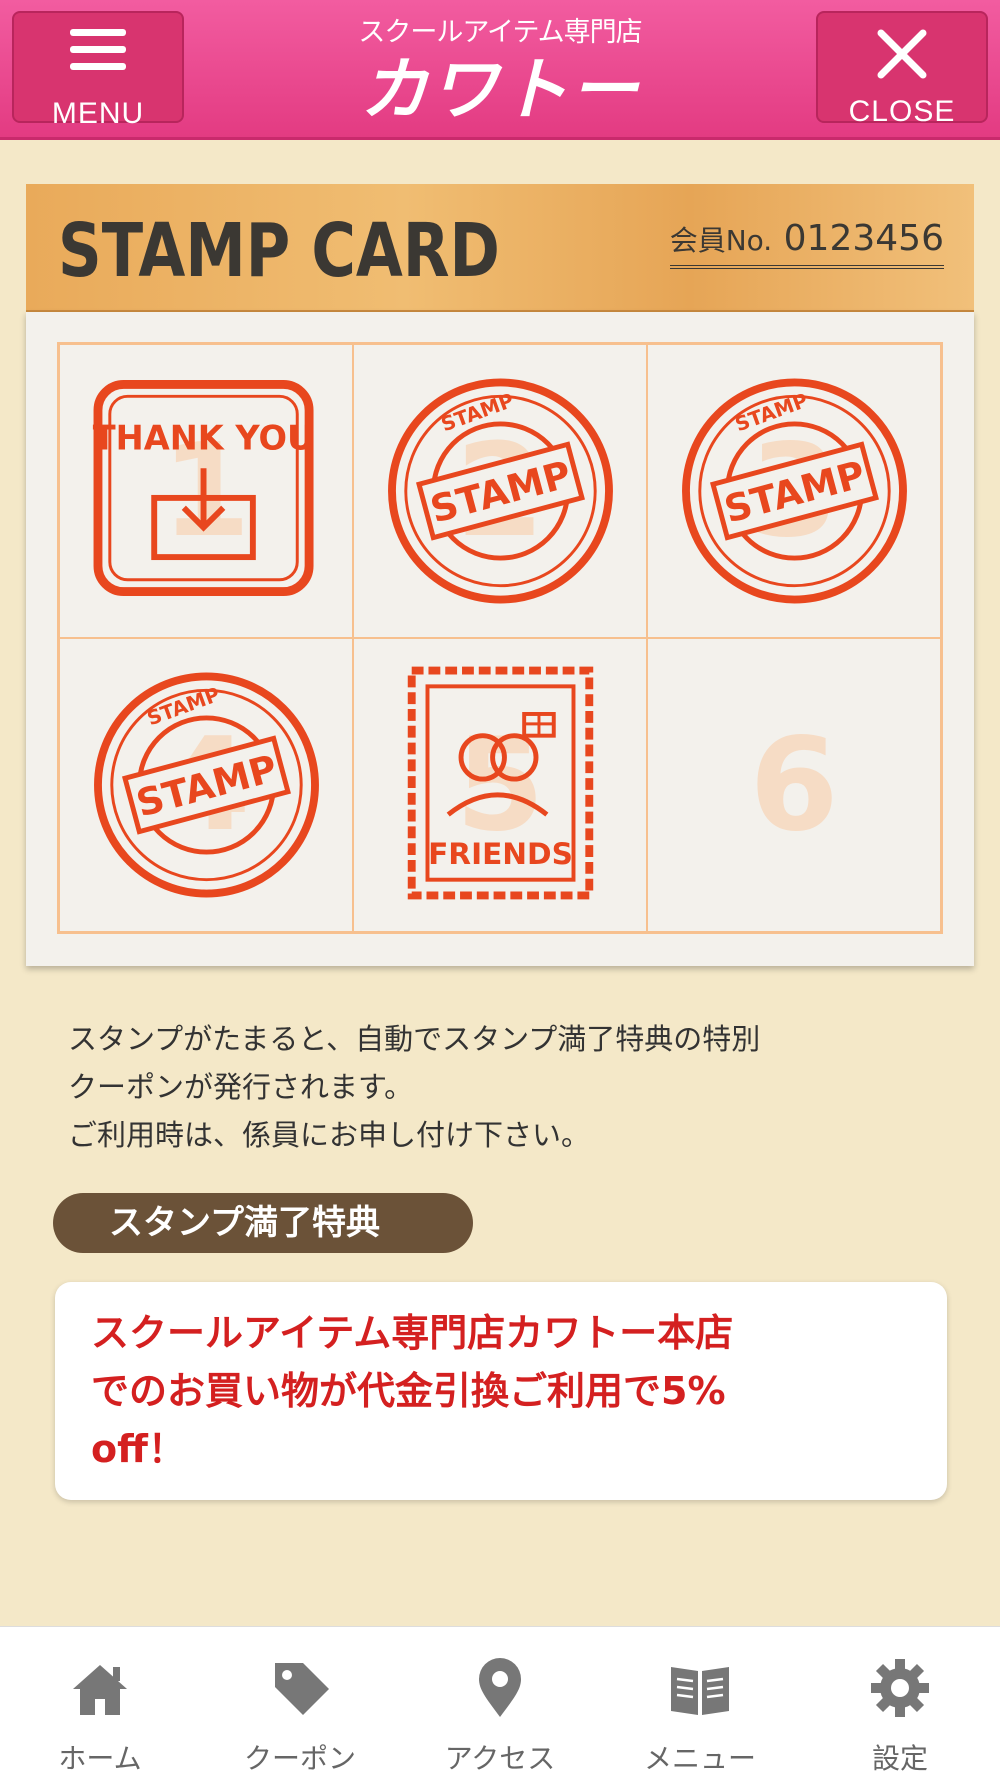  I want to click on gear-icon, so click(900, 1688).